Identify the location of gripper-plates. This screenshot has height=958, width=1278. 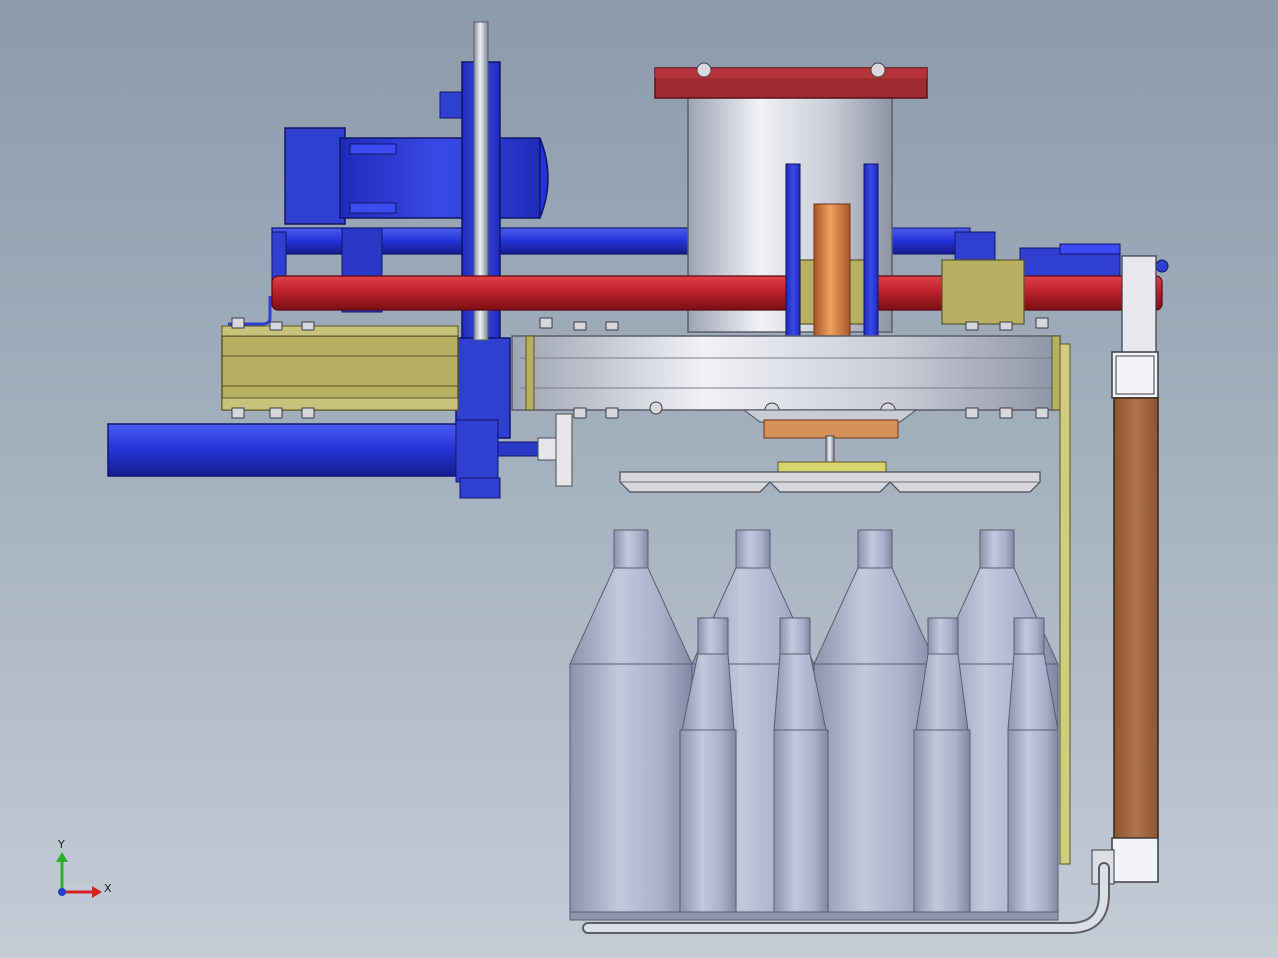
(830, 482).